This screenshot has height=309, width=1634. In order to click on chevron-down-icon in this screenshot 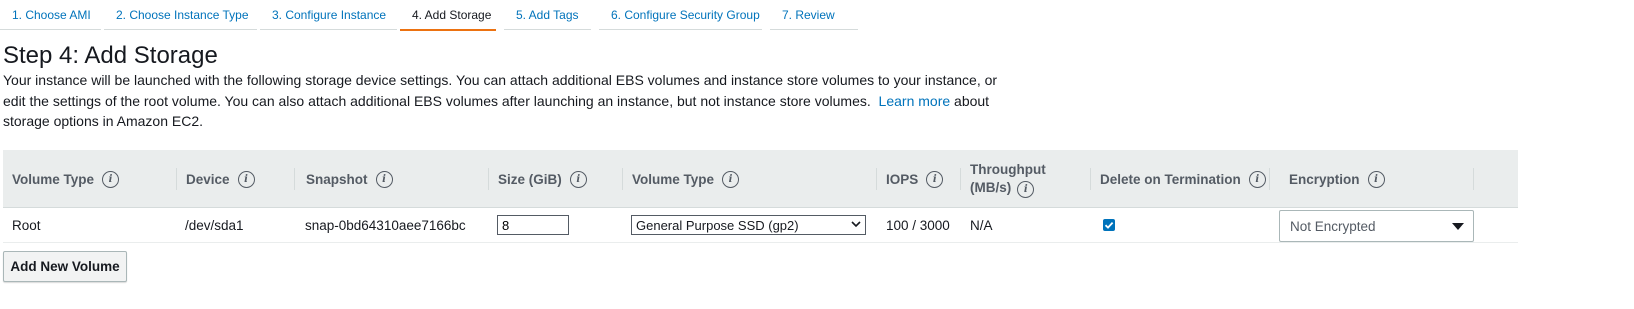, I will do `click(856, 225)`.